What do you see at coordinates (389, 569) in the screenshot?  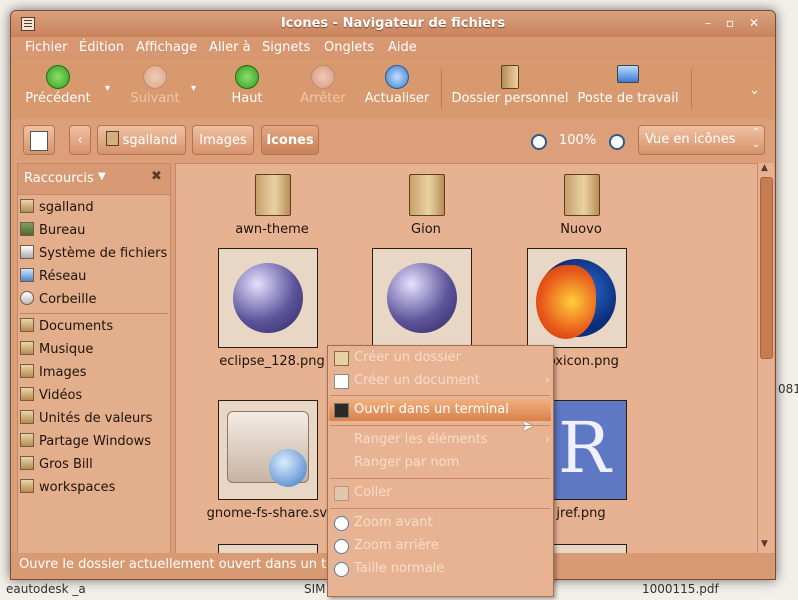 I see `menu-item-normal-size: Taille normale` at bounding box center [389, 569].